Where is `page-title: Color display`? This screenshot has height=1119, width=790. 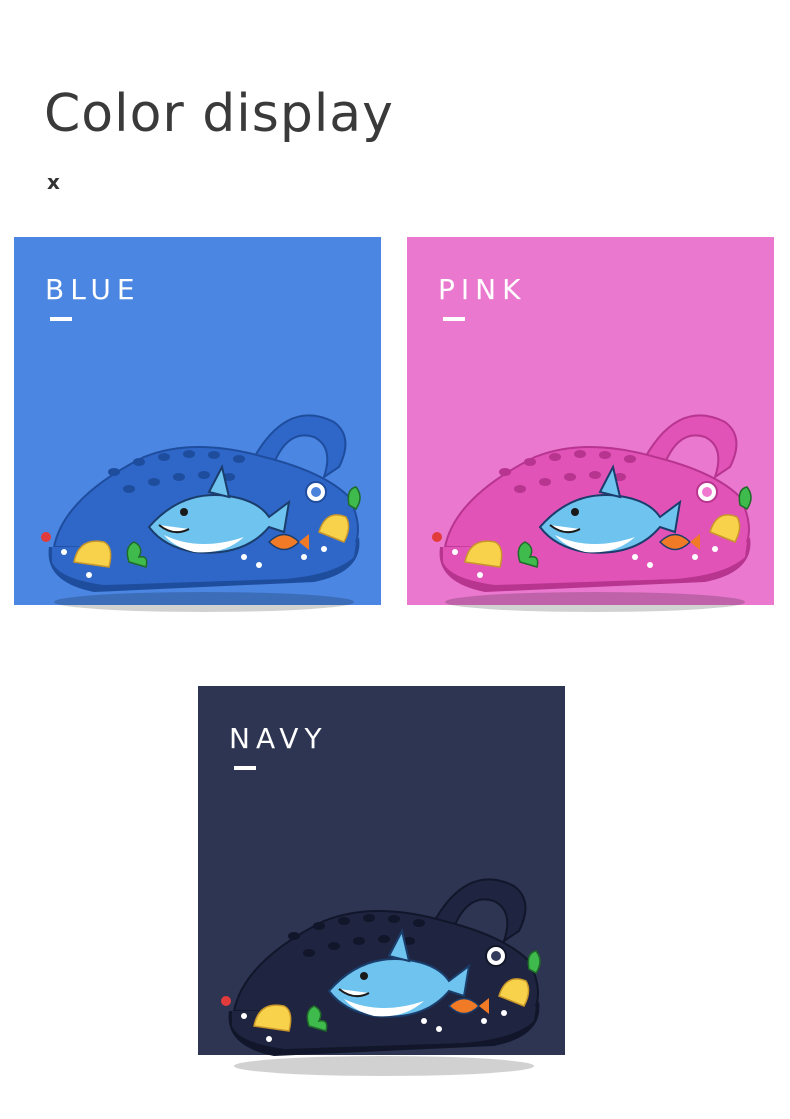 page-title: Color display is located at coordinates (219, 114).